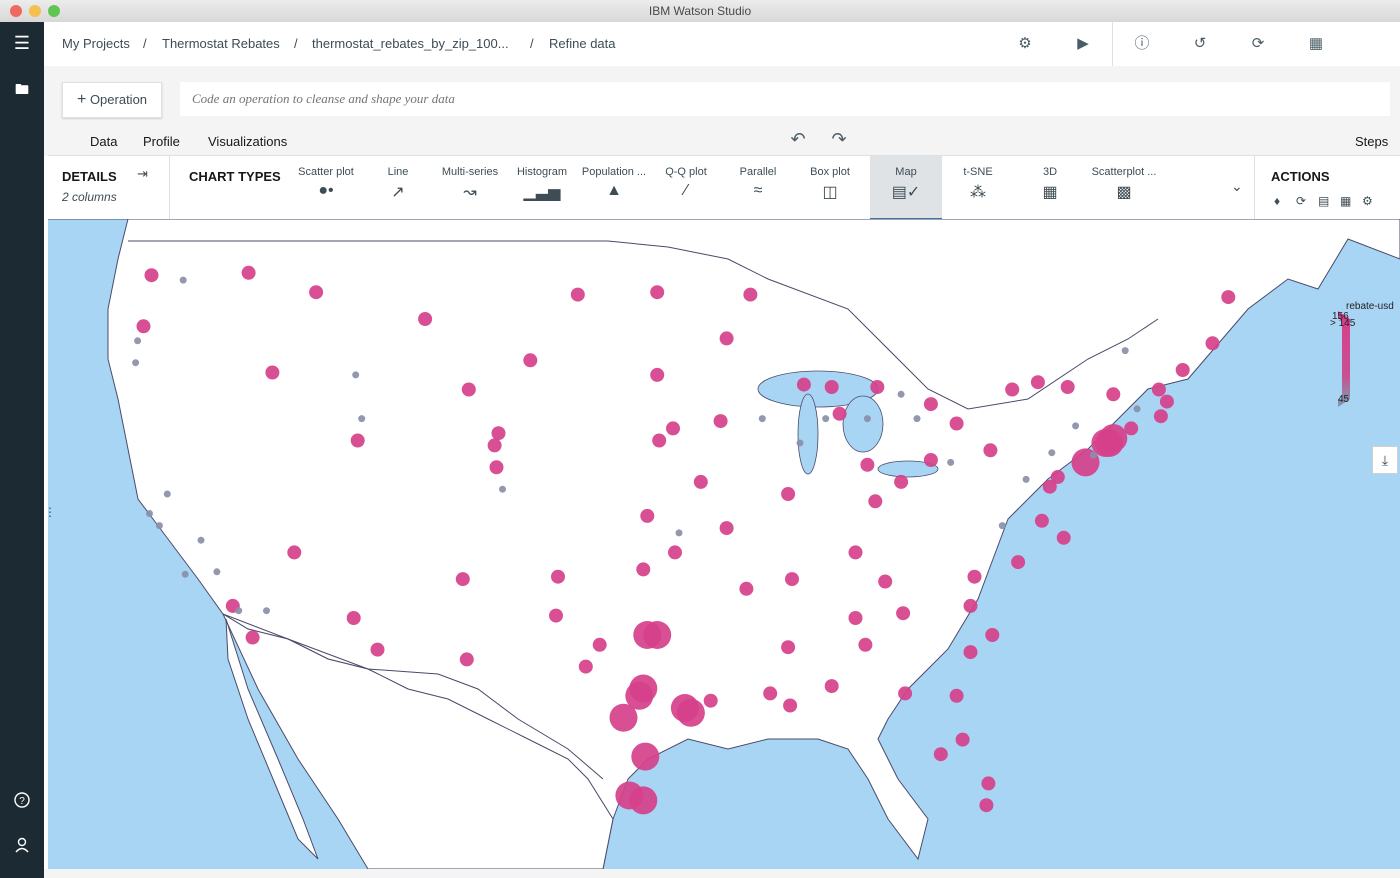 The width and height of the screenshot is (1400, 878). I want to click on chart-type-tsne: t-SNE ⁂, so click(978, 188).